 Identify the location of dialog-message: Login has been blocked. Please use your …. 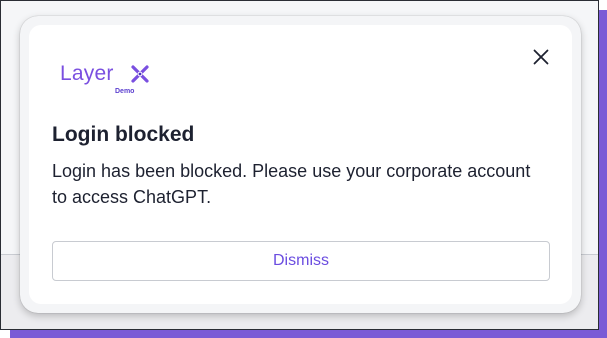
(291, 184).